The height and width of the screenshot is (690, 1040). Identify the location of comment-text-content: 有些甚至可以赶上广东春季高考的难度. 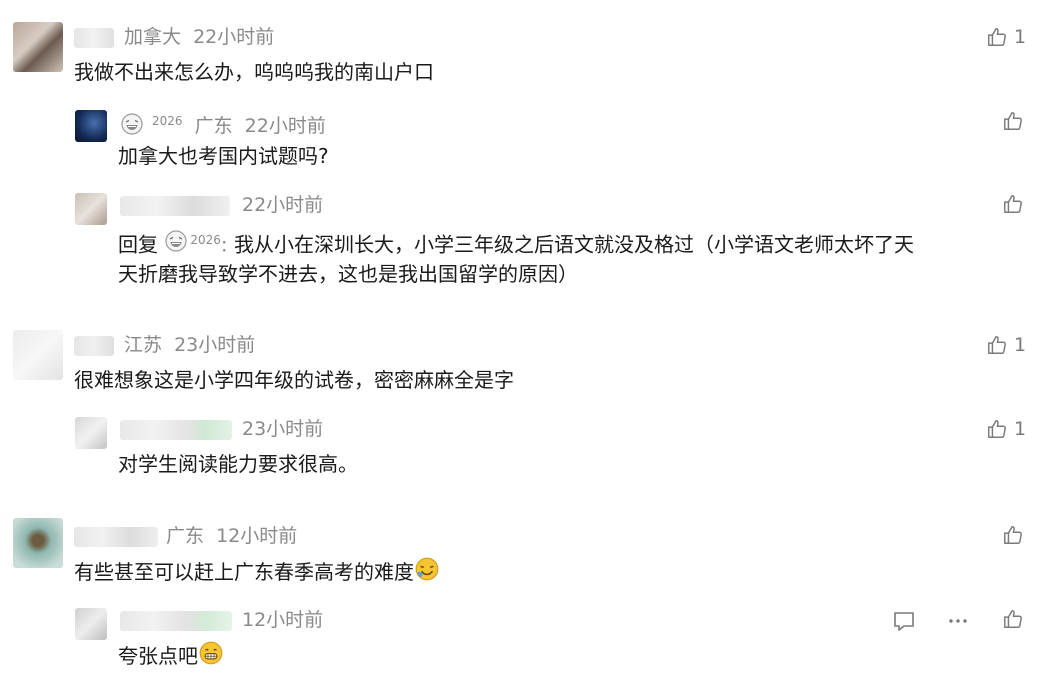
(244, 572).